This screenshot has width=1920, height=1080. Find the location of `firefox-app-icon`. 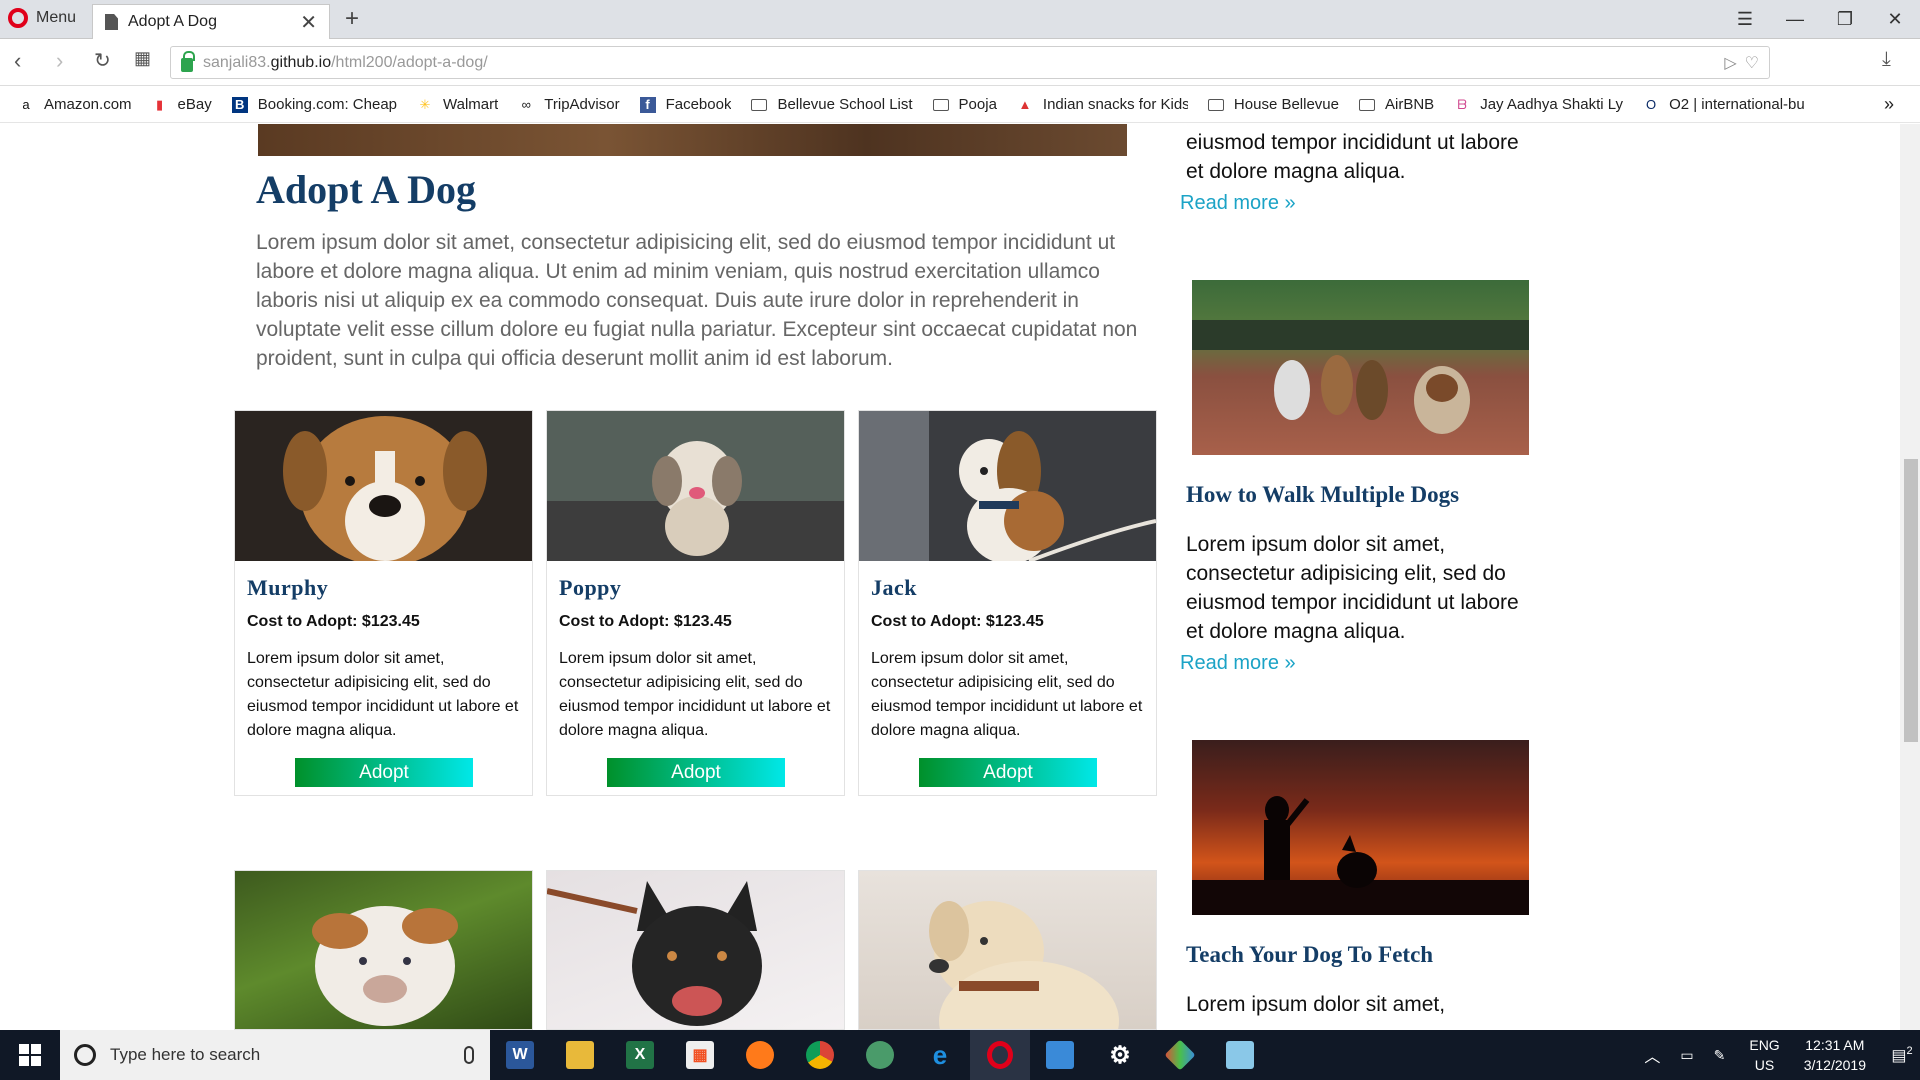

firefox-app-icon is located at coordinates (760, 1055).